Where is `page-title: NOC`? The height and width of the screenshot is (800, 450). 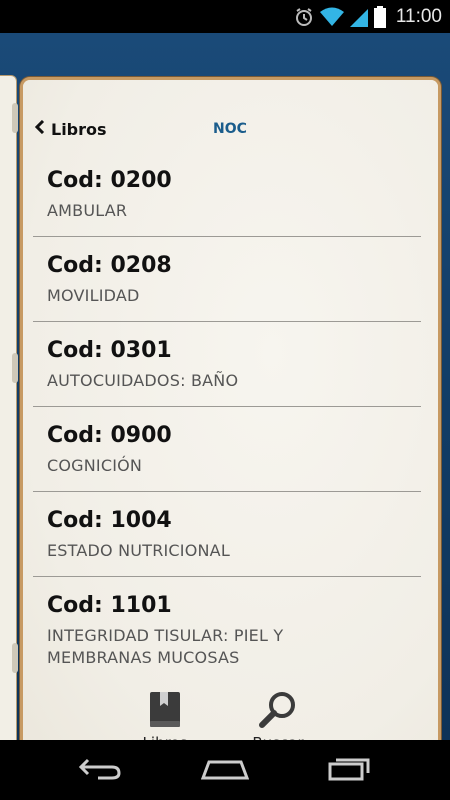 page-title: NOC is located at coordinates (230, 129).